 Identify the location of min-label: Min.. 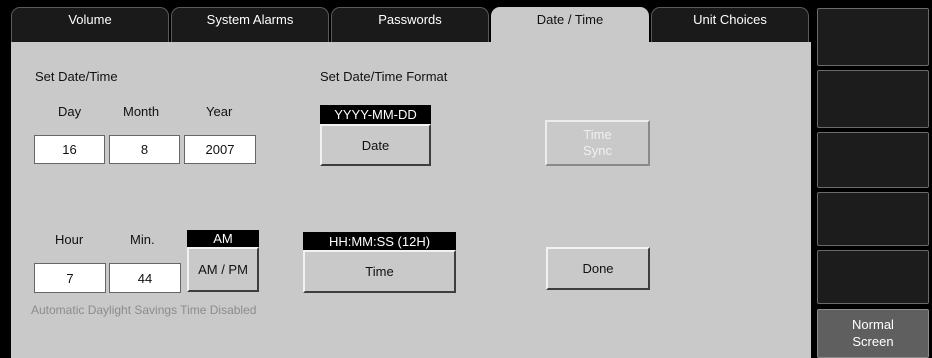
(142, 239).